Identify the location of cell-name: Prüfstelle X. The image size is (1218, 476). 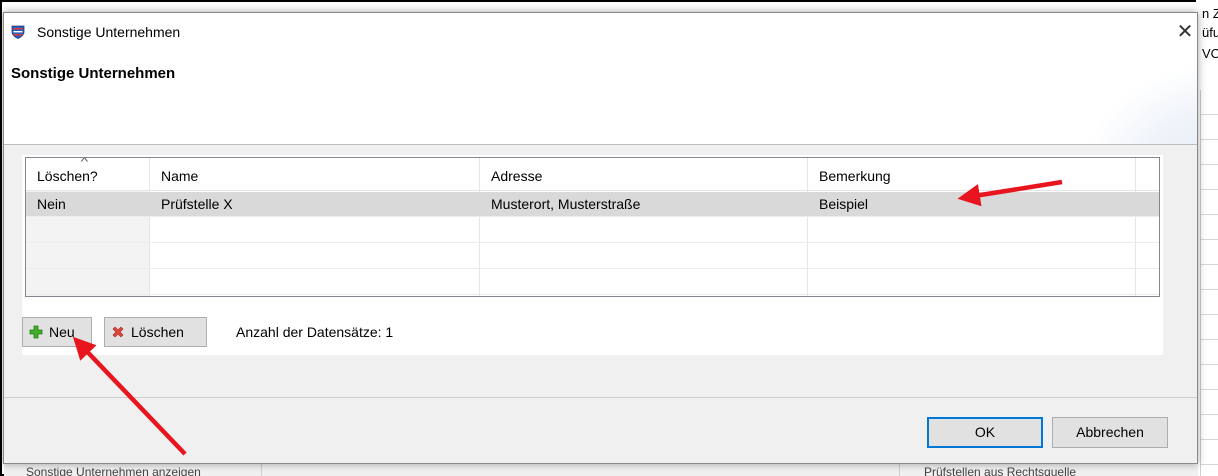
(191, 204).